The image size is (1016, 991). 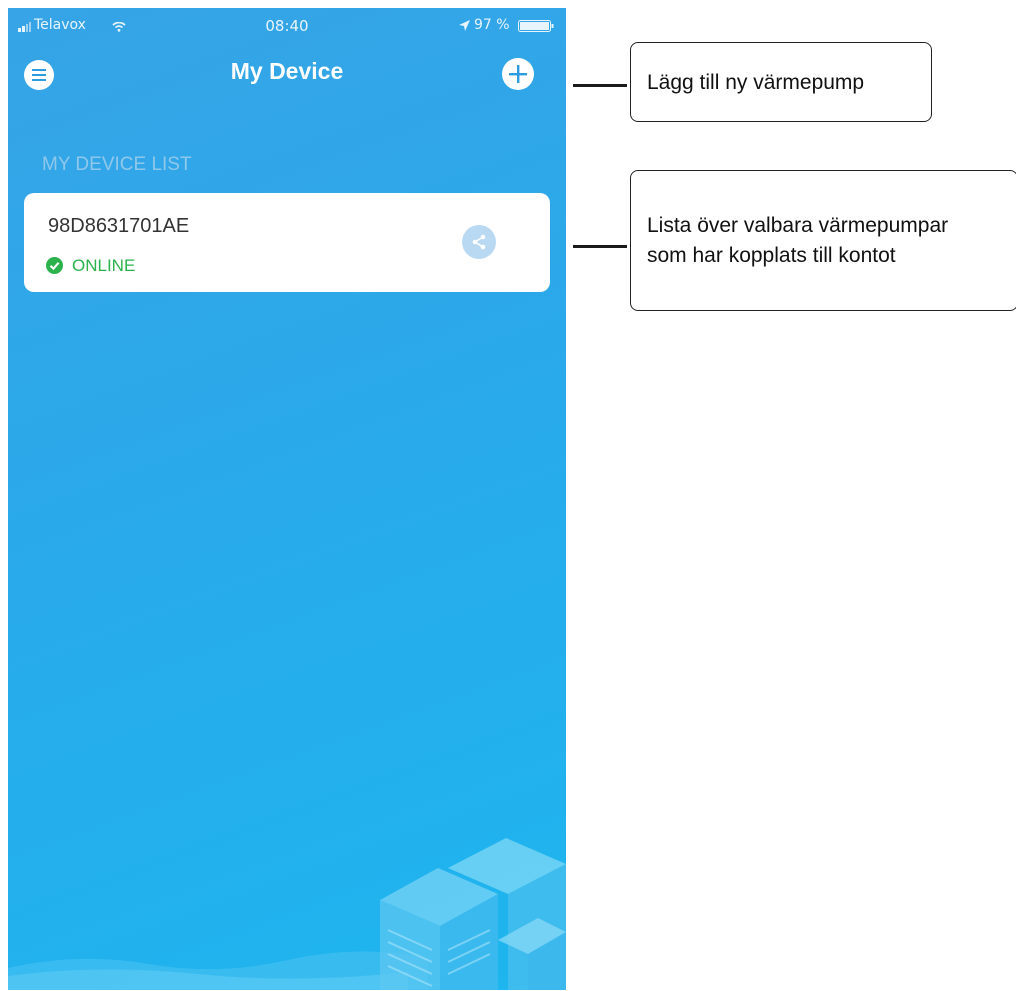 I want to click on device-list-header: MY DEVICE LIST, so click(x=117, y=164).